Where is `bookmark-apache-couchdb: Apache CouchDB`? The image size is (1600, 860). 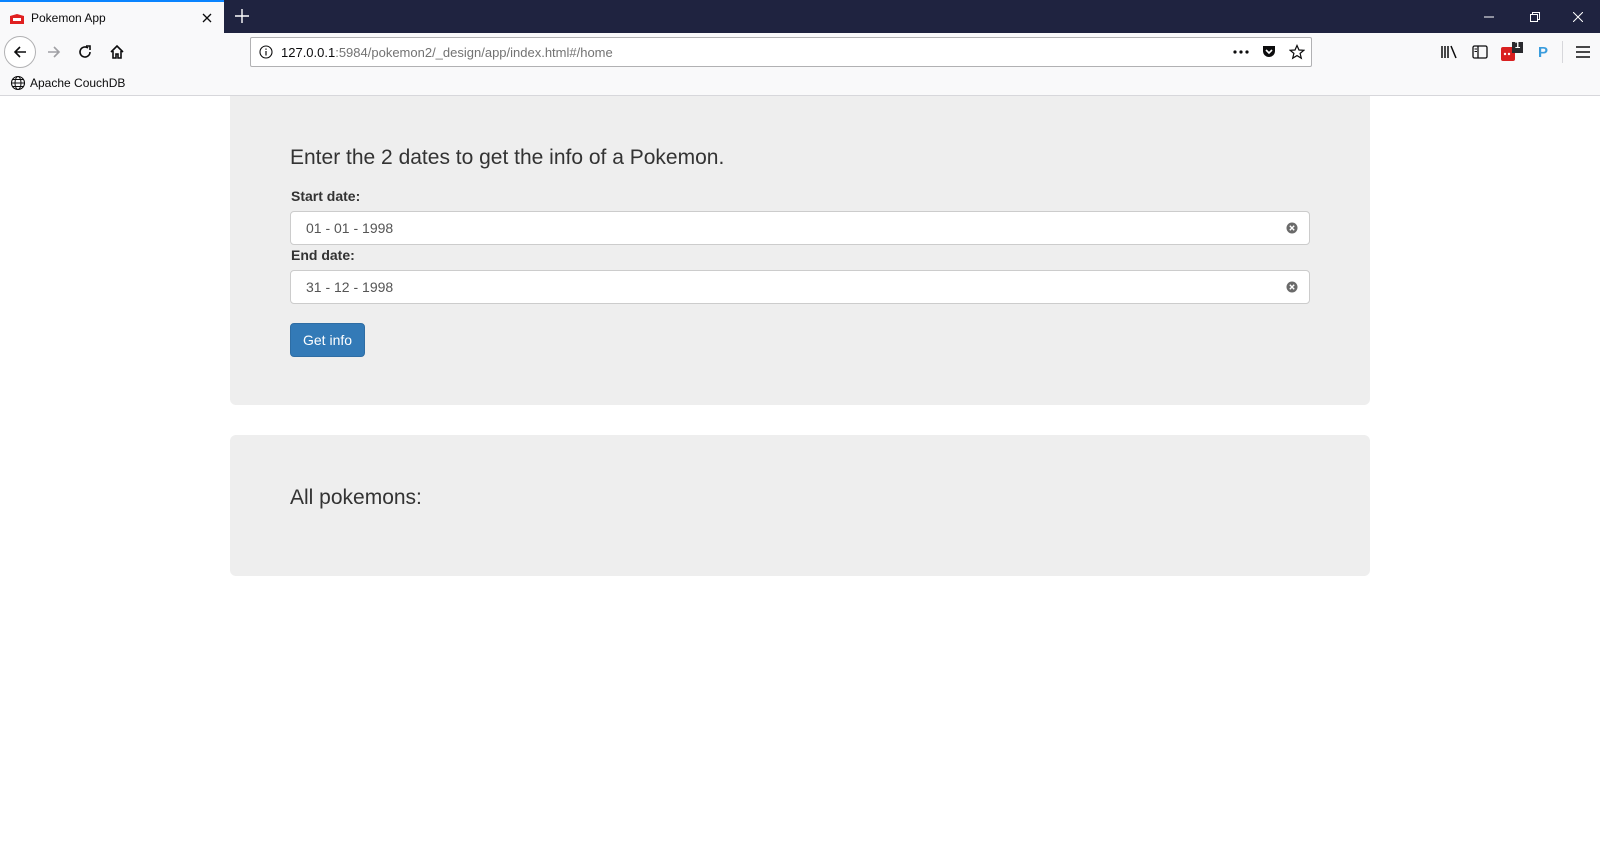 bookmark-apache-couchdb: Apache CouchDB is located at coordinates (67, 83).